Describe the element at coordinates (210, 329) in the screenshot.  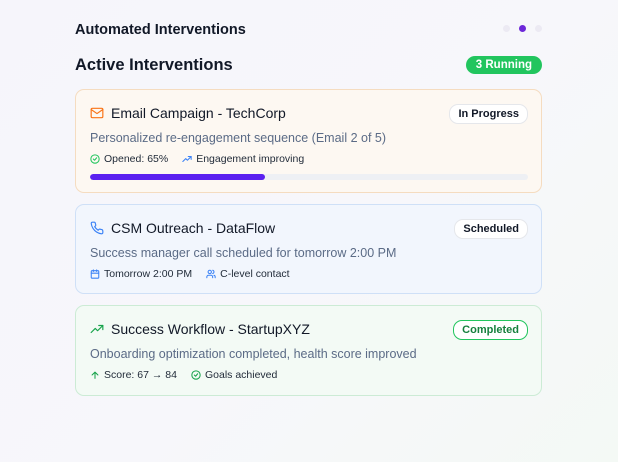
I see `card-title: Success Workflow - StartupXYZ` at that location.